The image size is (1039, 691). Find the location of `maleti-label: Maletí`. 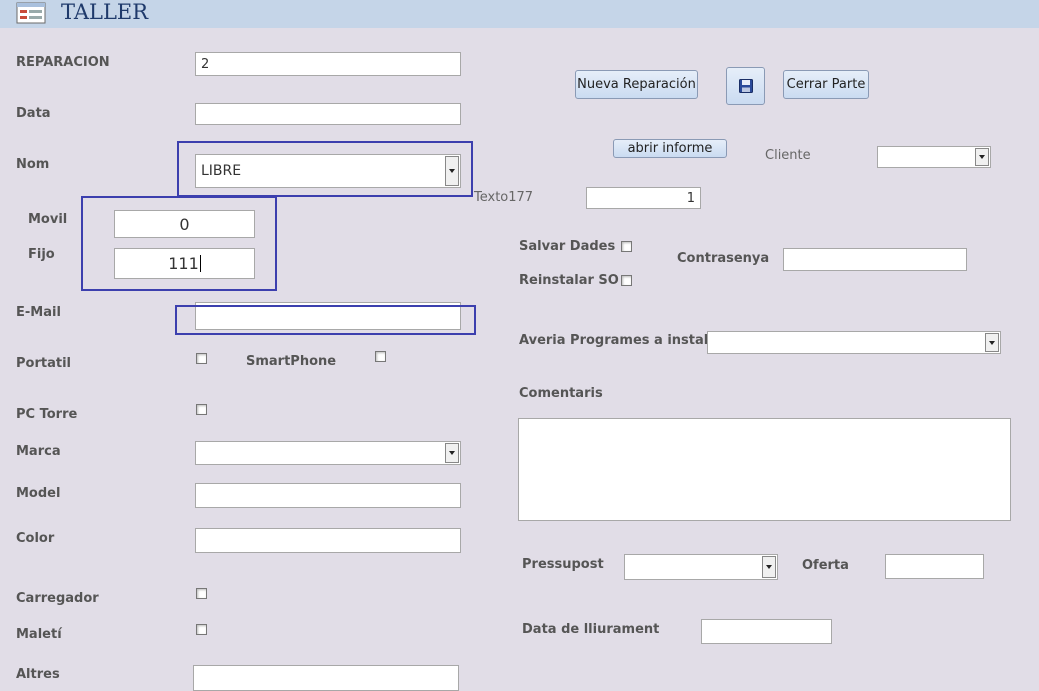

maleti-label: Maletí is located at coordinates (39, 634).